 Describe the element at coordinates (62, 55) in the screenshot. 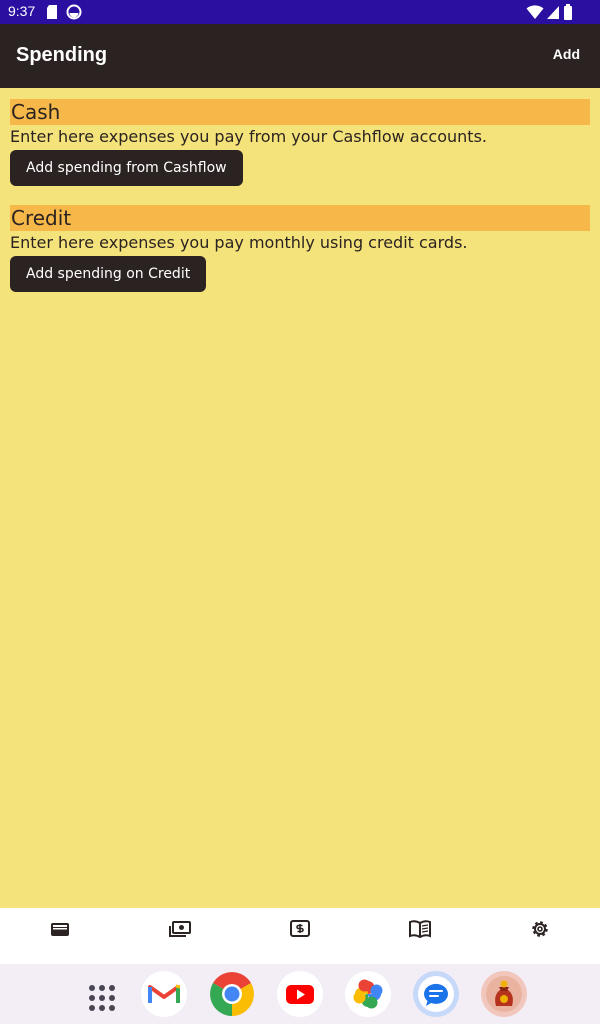

I see `page-title: Spending` at that location.